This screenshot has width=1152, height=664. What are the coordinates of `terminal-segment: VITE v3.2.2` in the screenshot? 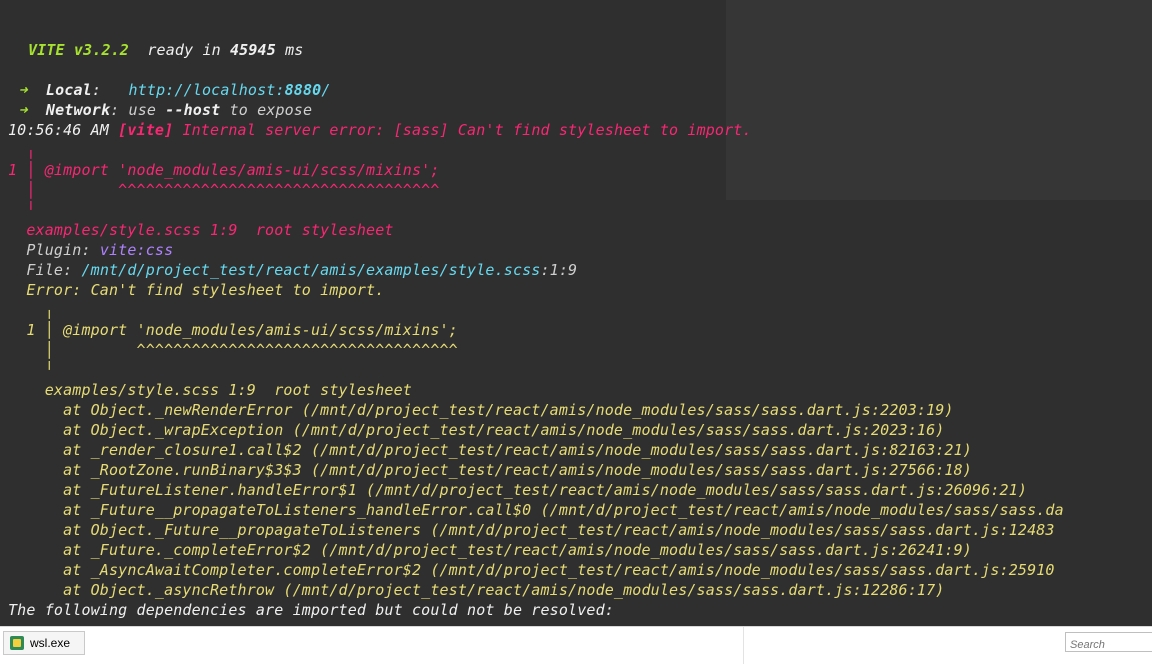 It's located at (78, 50).